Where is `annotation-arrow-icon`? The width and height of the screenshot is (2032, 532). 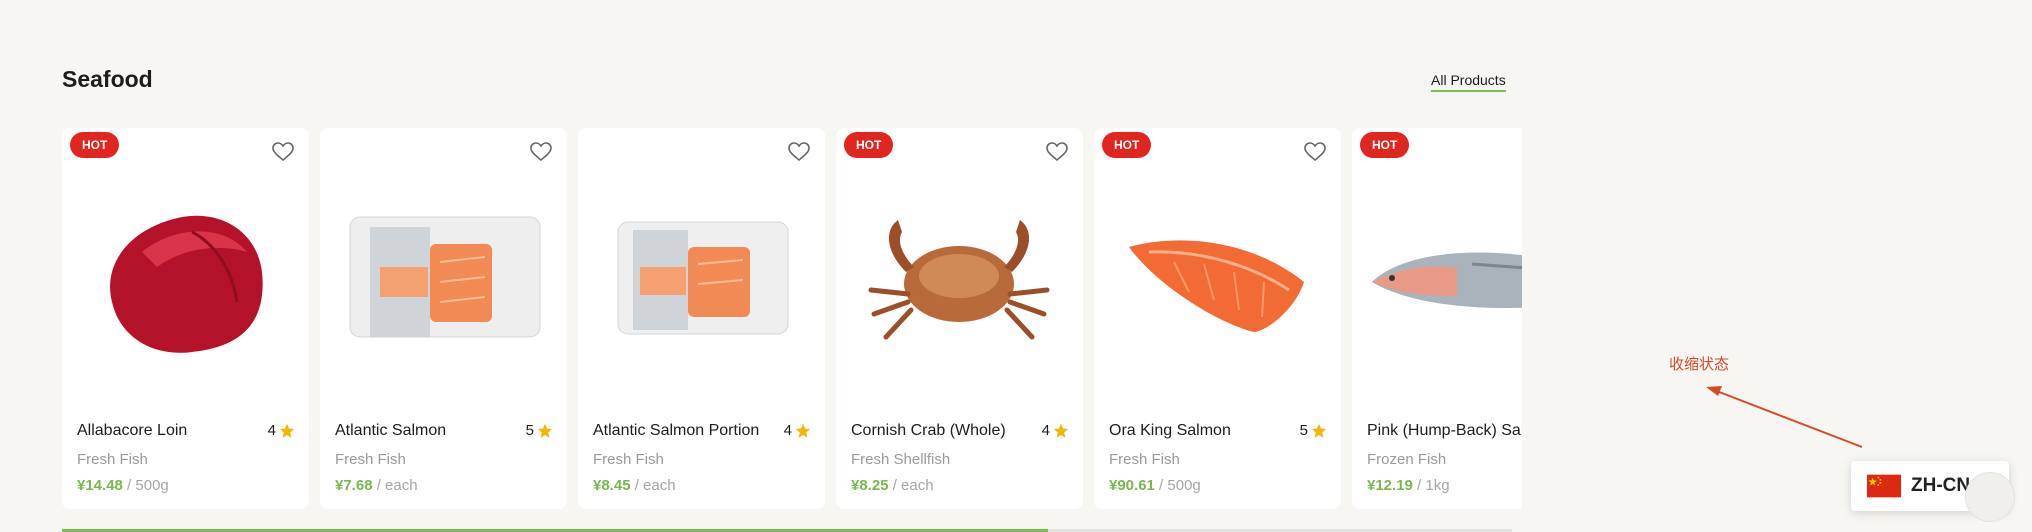 annotation-arrow-icon is located at coordinates (1784, 417).